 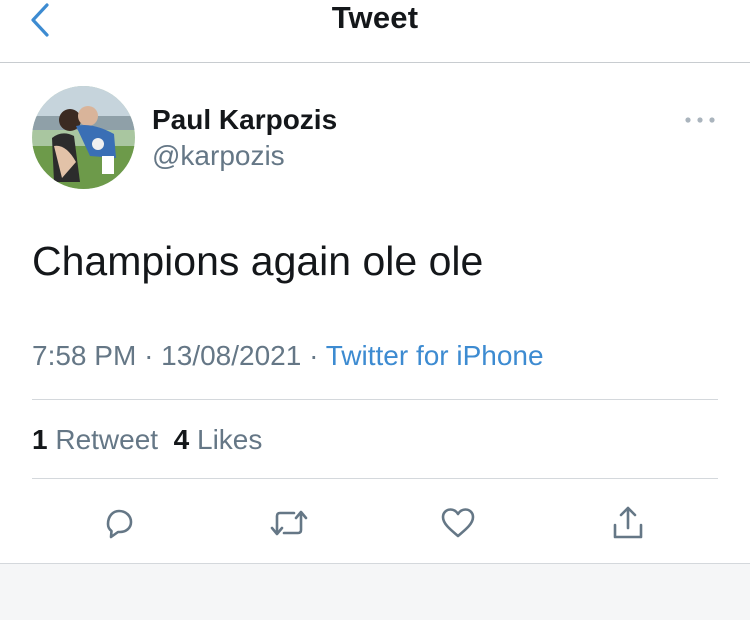 What do you see at coordinates (435, 355) in the screenshot?
I see `tweet-source-link: Twitter for iPhone` at bounding box center [435, 355].